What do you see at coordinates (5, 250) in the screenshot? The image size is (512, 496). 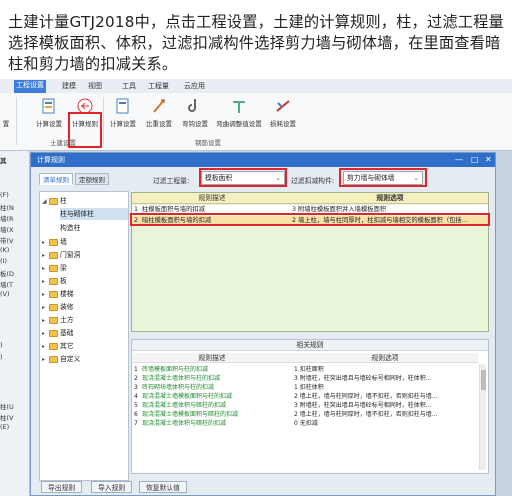 I see `left-strip-label: (K)` at bounding box center [5, 250].